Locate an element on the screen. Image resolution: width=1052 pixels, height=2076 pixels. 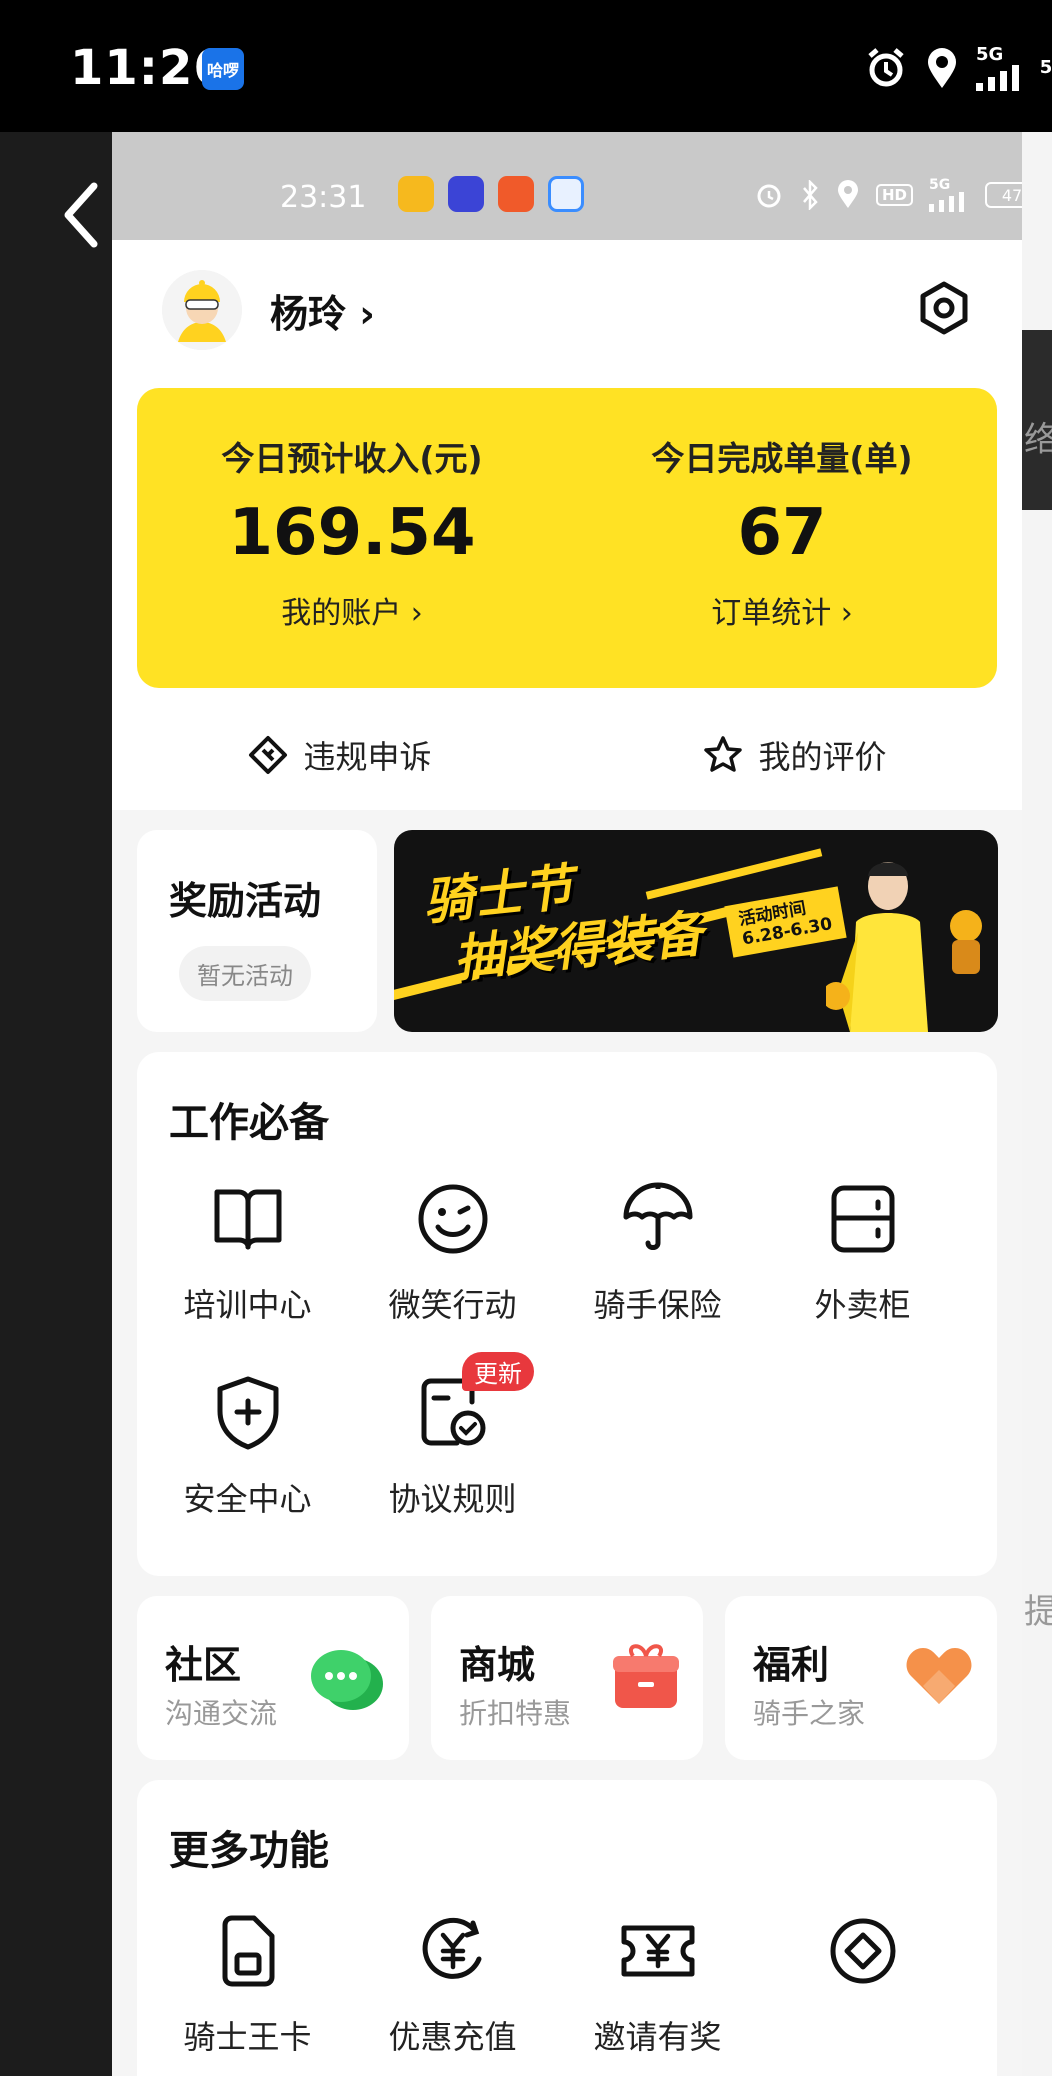
safety-center-label: 安全中心 is located at coordinates (247, 1499).